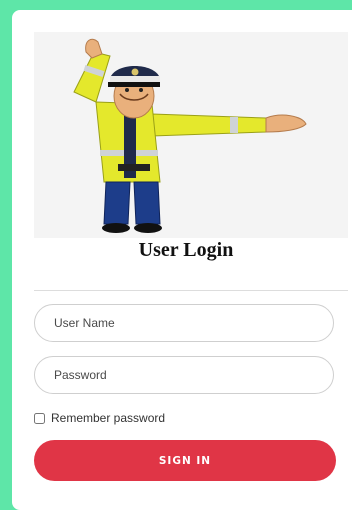 The height and width of the screenshot is (510, 352). Describe the element at coordinates (184, 323) in the screenshot. I see `username-input` at that location.